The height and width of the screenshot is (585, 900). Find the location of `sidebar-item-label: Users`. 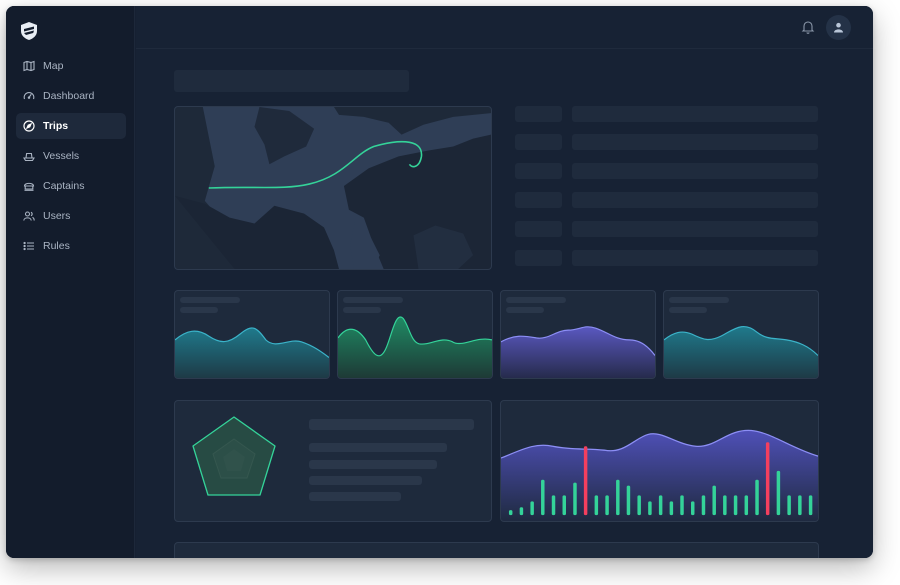

sidebar-item-label: Users is located at coordinates (57, 216).